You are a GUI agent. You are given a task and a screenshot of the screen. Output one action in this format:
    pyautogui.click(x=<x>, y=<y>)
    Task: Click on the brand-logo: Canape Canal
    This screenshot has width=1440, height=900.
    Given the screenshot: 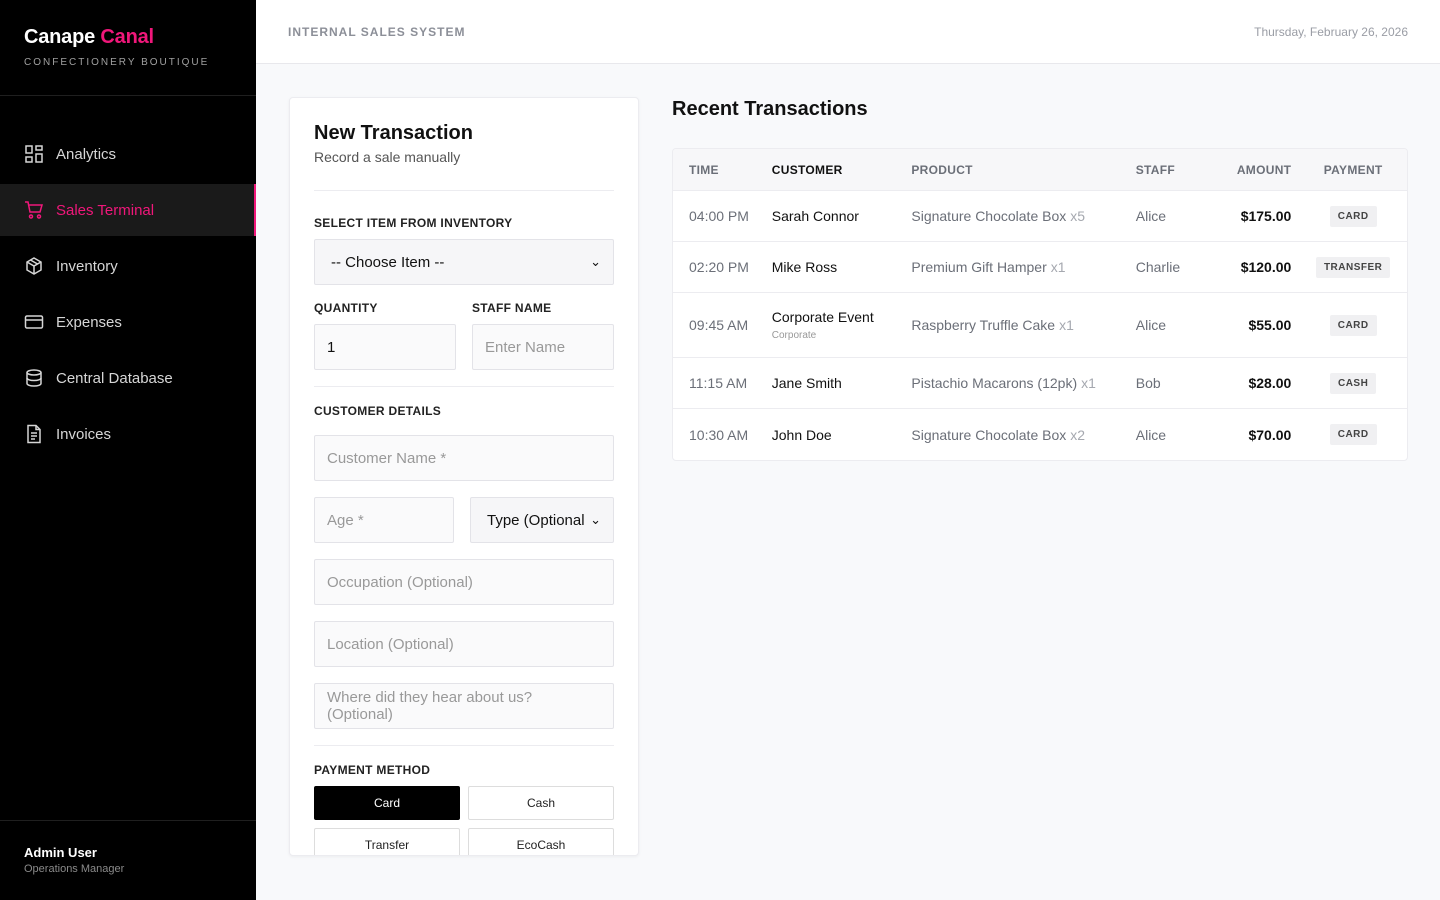 What is the action you would take?
    pyautogui.click(x=128, y=37)
    